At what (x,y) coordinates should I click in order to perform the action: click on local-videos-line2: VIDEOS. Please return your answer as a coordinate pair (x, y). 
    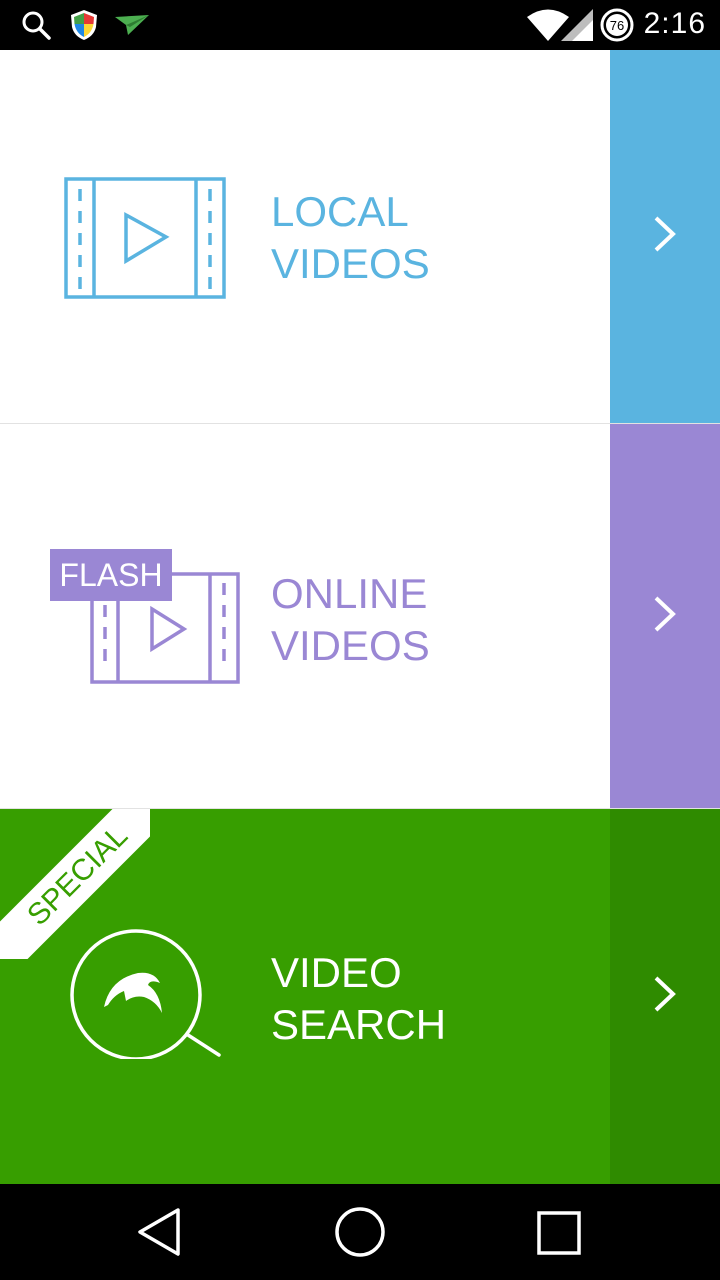
    Looking at the image, I should click on (350, 263).